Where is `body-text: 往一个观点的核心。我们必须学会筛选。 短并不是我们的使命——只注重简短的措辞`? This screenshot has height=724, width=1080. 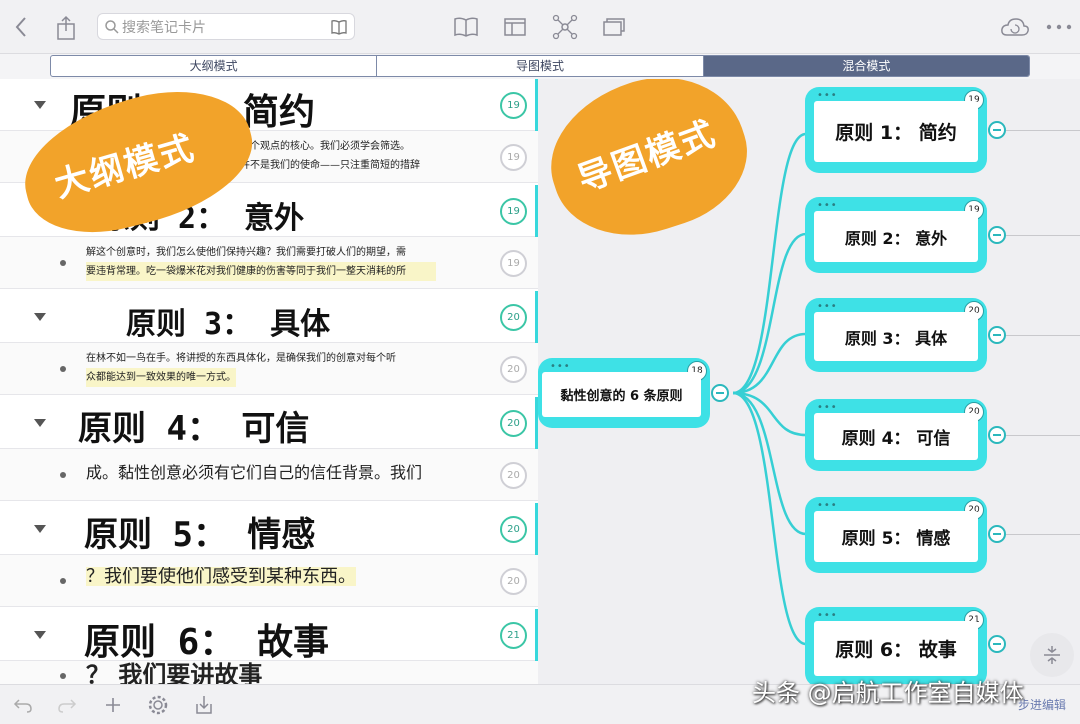 body-text: 往一个观点的核心。我们必须学会筛选。 短并不是我们的使命——只注重简短的措辞 is located at coordinates (330, 156).